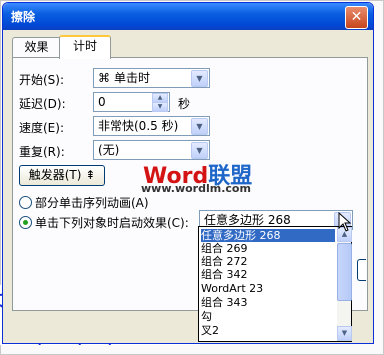  Describe the element at coordinates (344, 272) in the screenshot. I see `scroll-thumb` at that location.